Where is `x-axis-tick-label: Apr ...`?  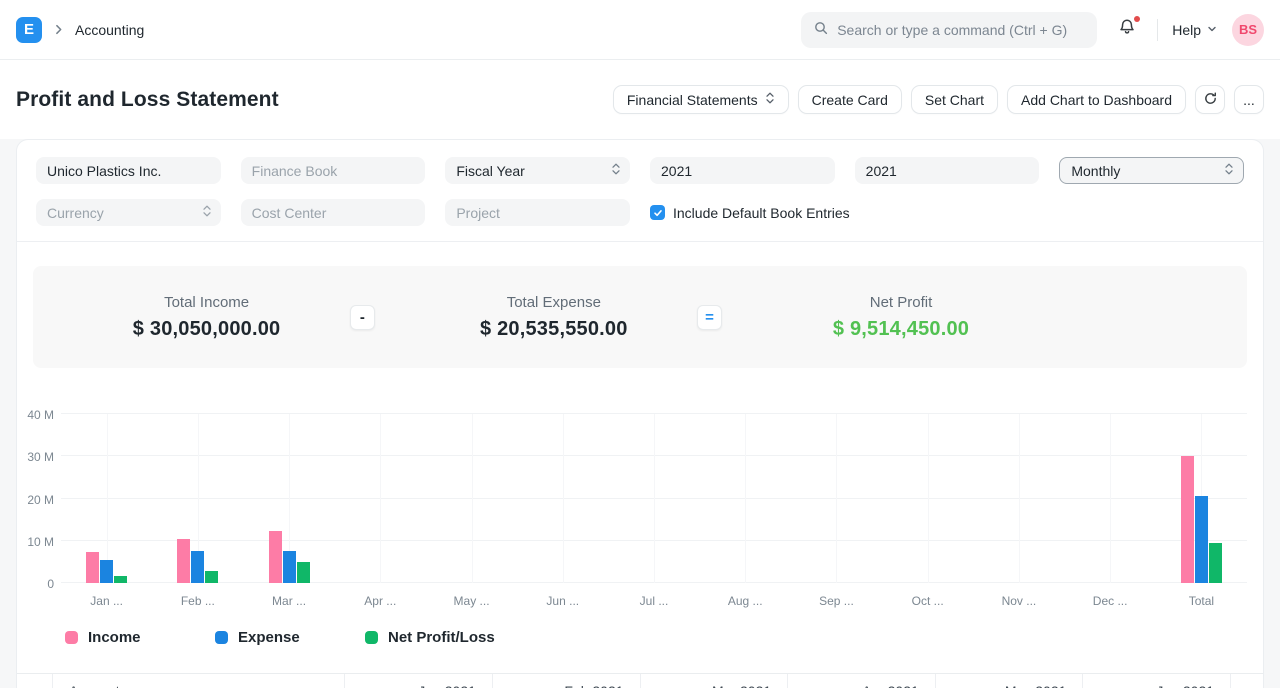
x-axis-tick-label: Apr ... is located at coordinates (380, 601).